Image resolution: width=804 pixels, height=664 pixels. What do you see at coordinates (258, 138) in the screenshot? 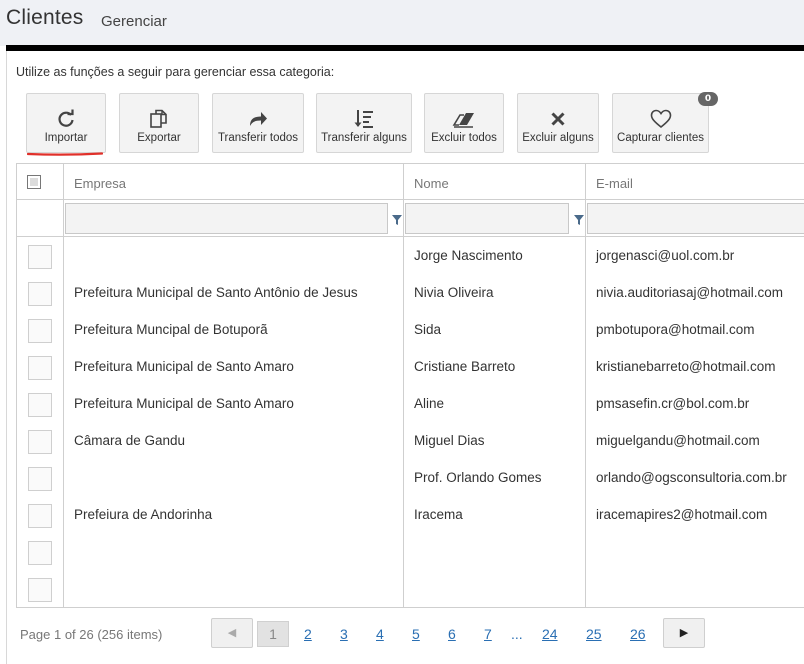
I see `transfer-all-label: Transferir todos` at bounding box center [258, 138].